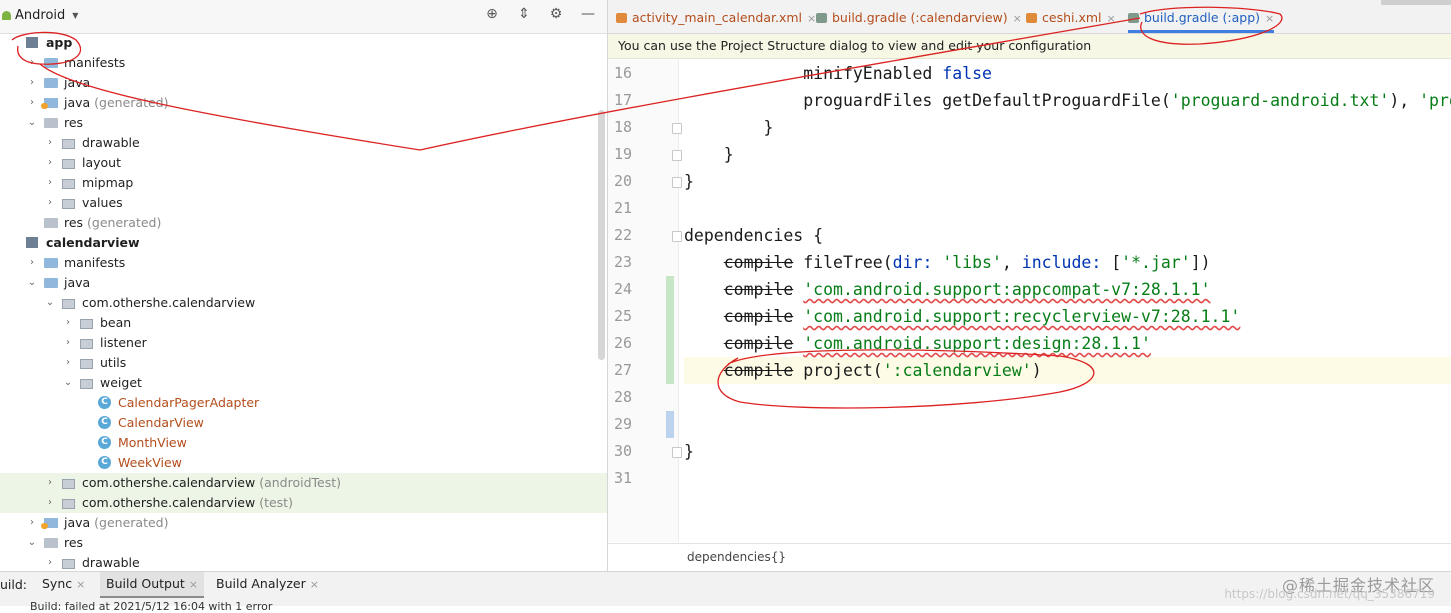 The width and height of the screenshot is (1451, 613). I want to click on editor-breadcrumb: dependencies{}, so click(1029, 557).